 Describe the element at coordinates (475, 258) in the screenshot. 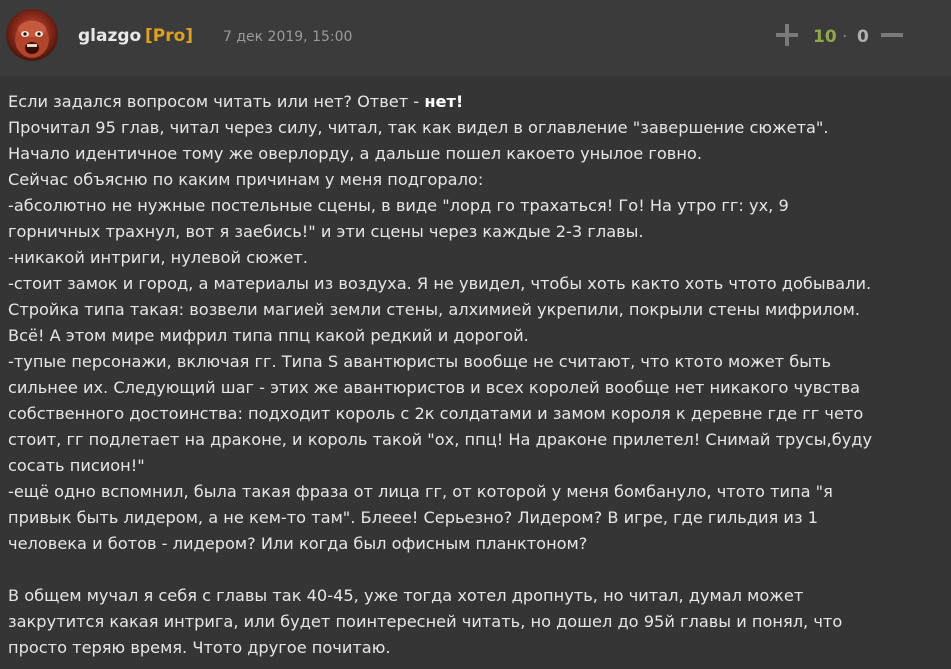

I see `comment-line: -никакой интриги, нулевой сюжет.` at that location.